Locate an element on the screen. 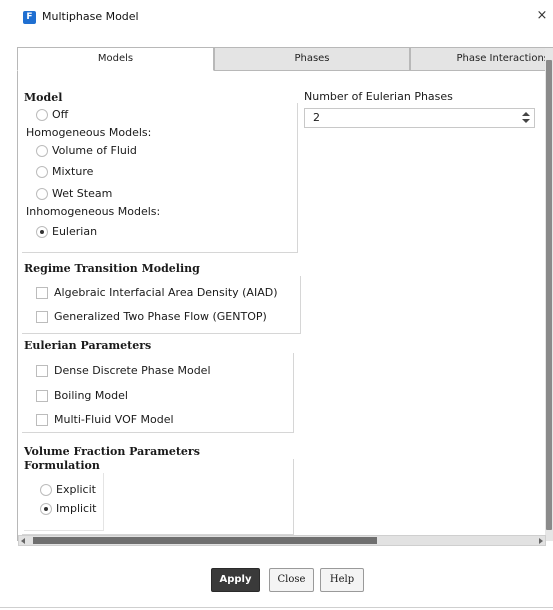  checkbox-boiling-box is located at coordinates (42, 396).